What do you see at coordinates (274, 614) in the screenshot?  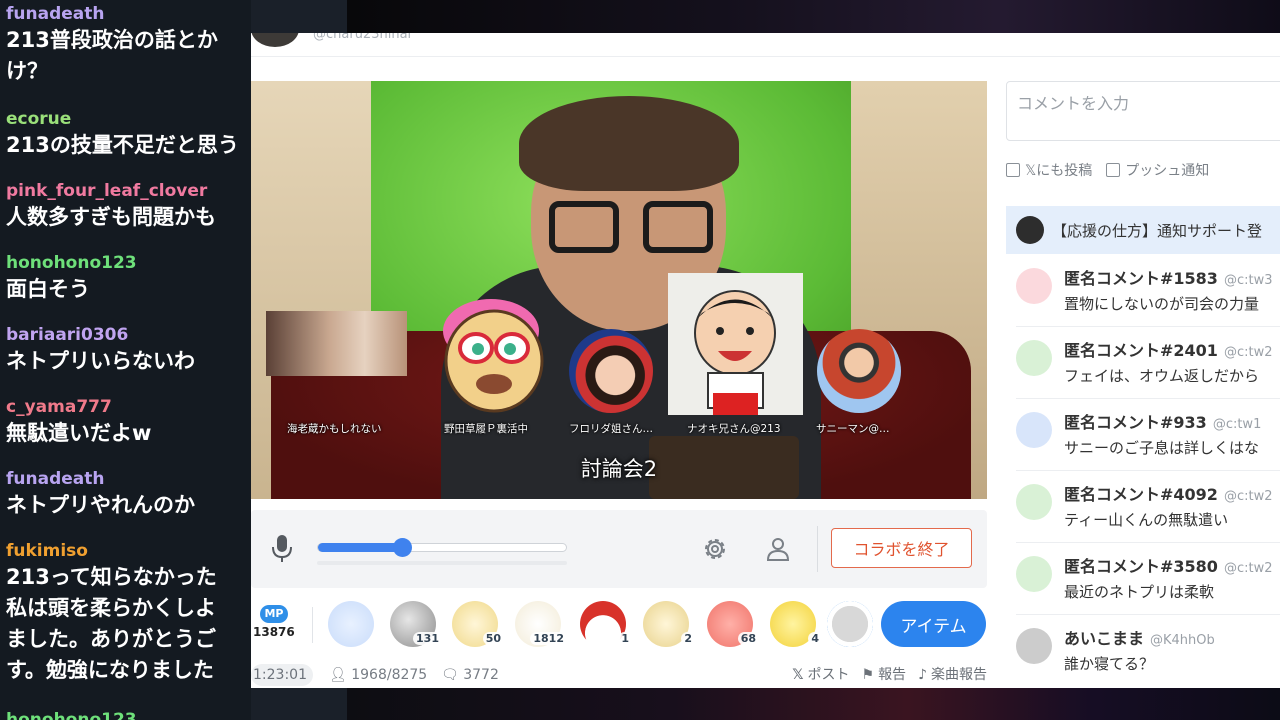 I see `mp-badge: MP` at bounding box center [274, 614].